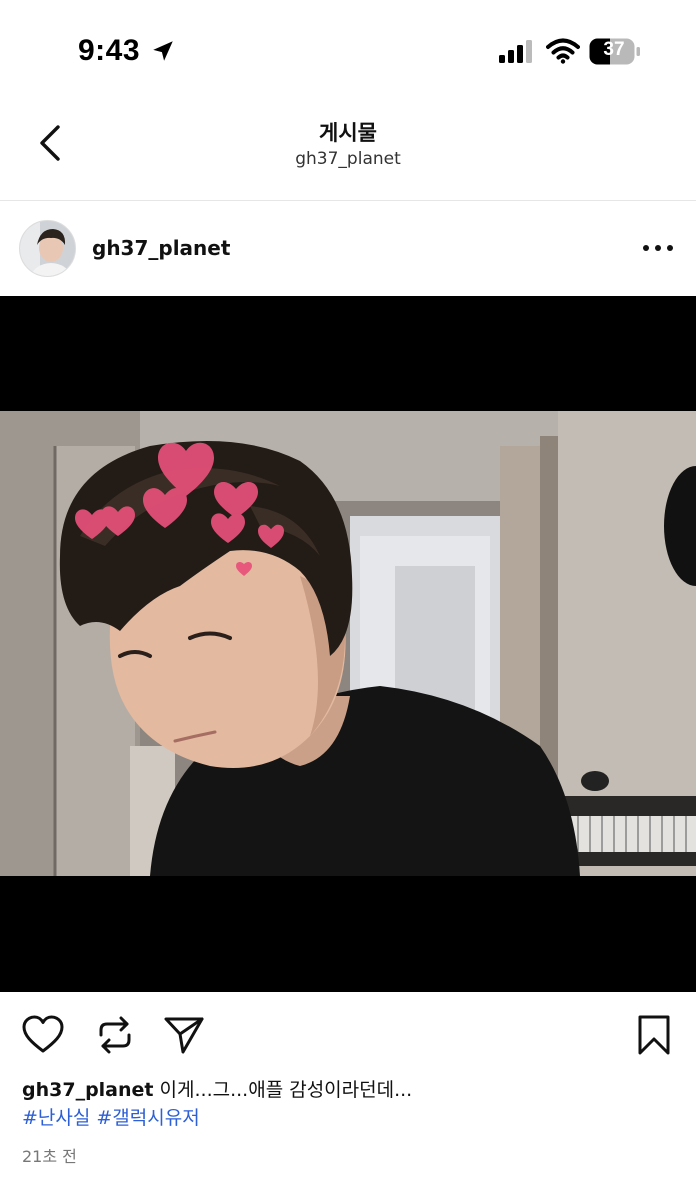 This screenshot has width=696, height=1199. I want to click on more-dots-icon, so click(658, 248).